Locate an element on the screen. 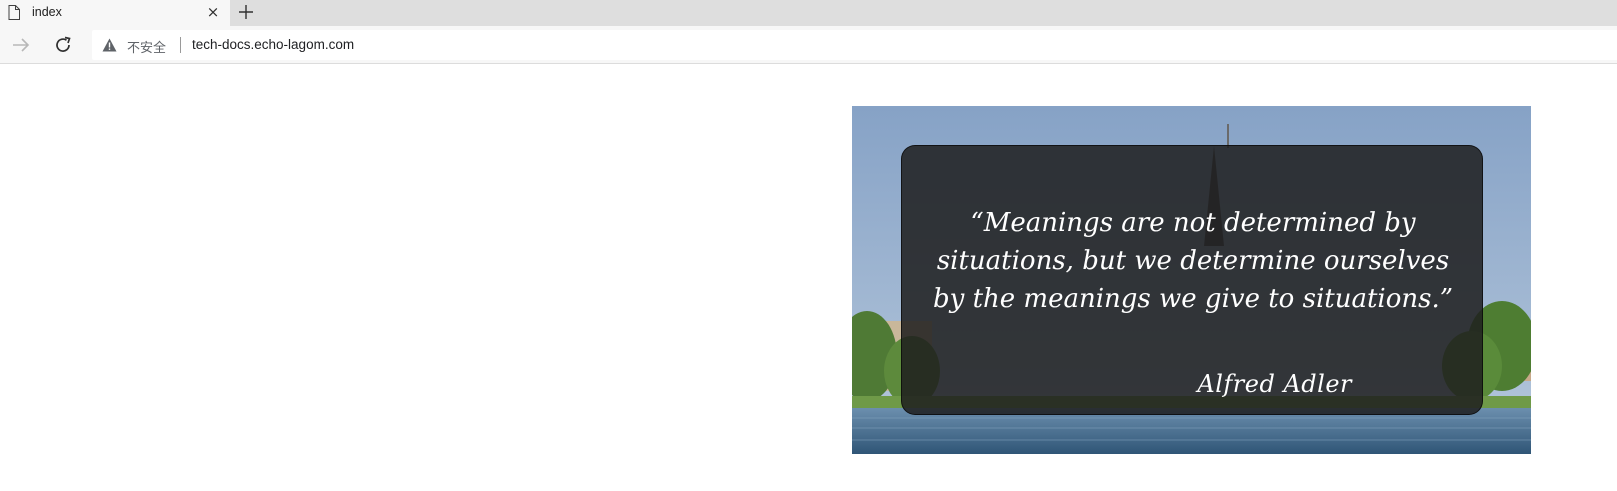 The image size is (1617, 491). close-tab-icon: × is located at coordinates (213, 12).